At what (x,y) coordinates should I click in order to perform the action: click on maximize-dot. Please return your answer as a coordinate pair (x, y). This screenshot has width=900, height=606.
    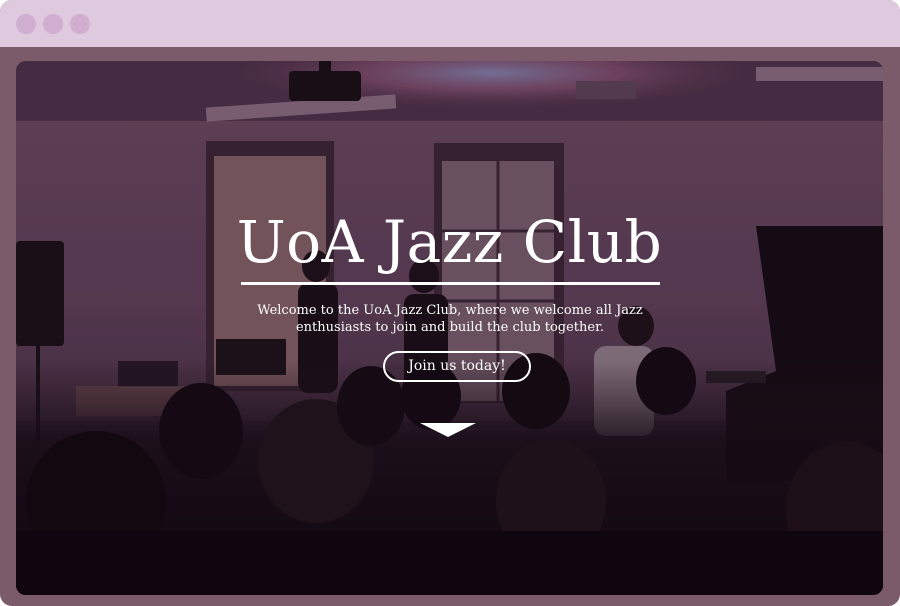
    Looking at the image, I should click on (80, 24).